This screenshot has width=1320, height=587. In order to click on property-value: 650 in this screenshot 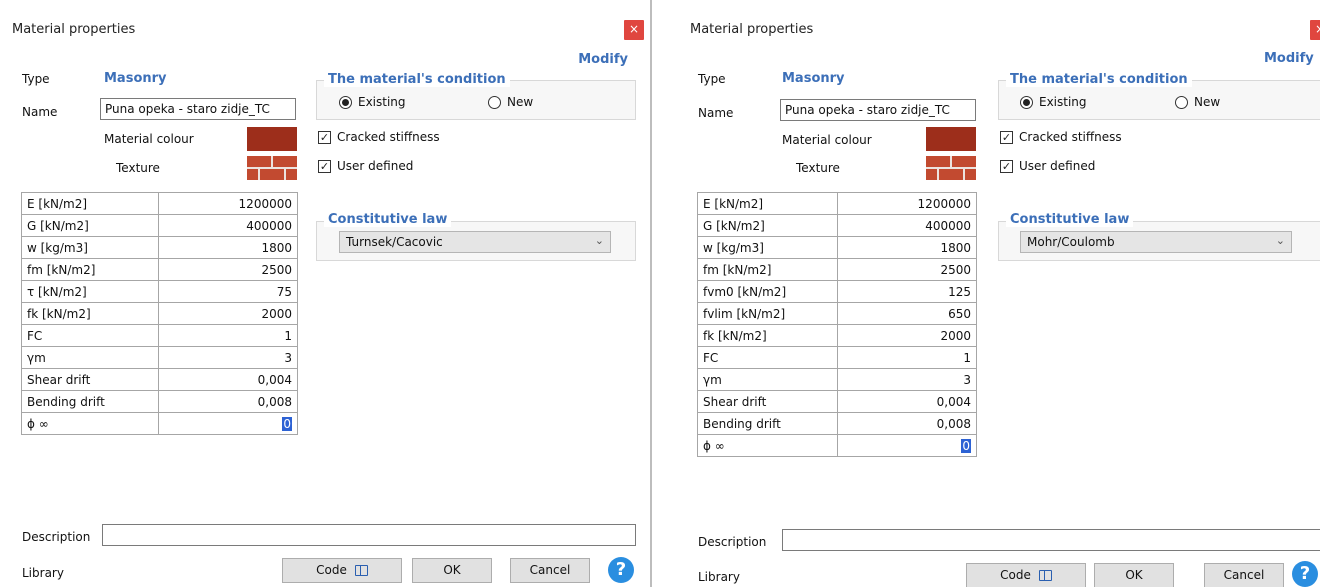, I will do `click(907, 313)`.